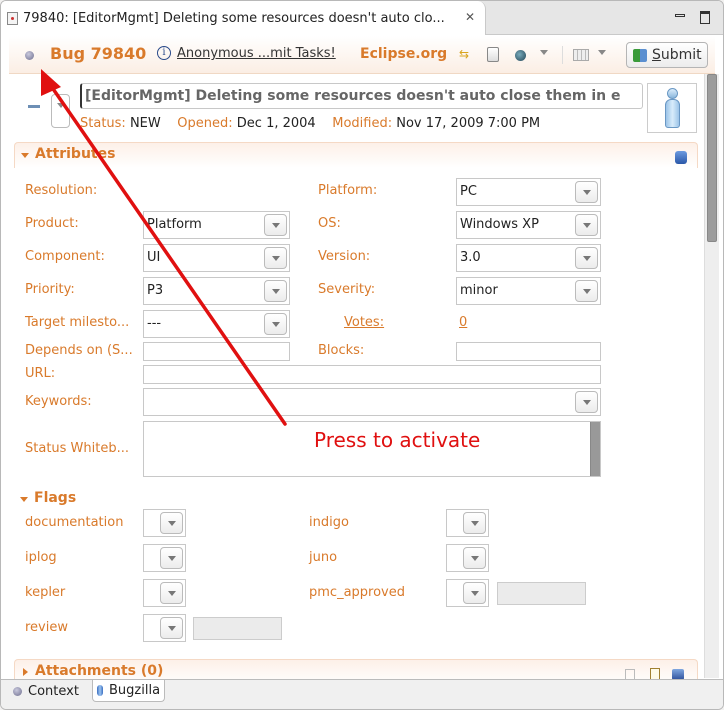 The height and width of the screenshot is (710, 724). What do you see at coordinates (164, 628) in the screenshot?
I see `flag-select-review` at bounding box center [164, 628].